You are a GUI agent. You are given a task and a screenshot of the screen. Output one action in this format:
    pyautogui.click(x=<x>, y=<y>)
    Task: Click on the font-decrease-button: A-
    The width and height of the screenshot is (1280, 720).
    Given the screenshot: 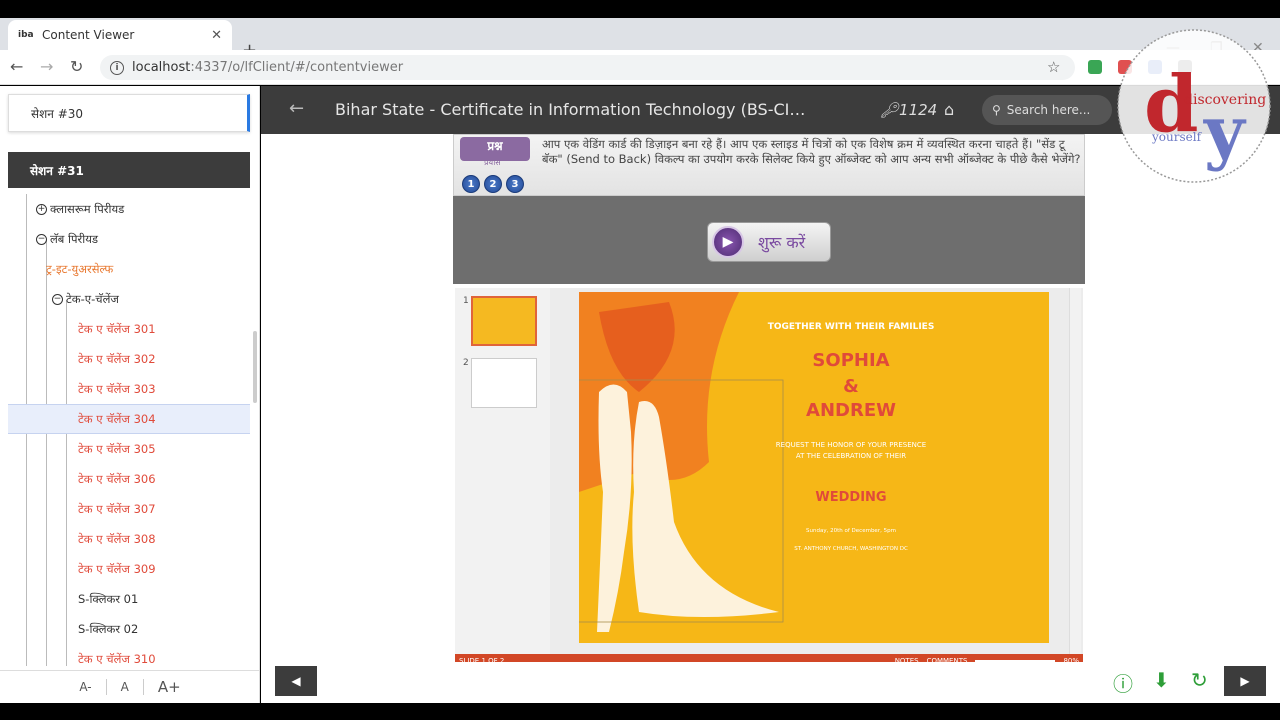 What is the action you would take?
    pyautogui.click(x=85, y=687)
    